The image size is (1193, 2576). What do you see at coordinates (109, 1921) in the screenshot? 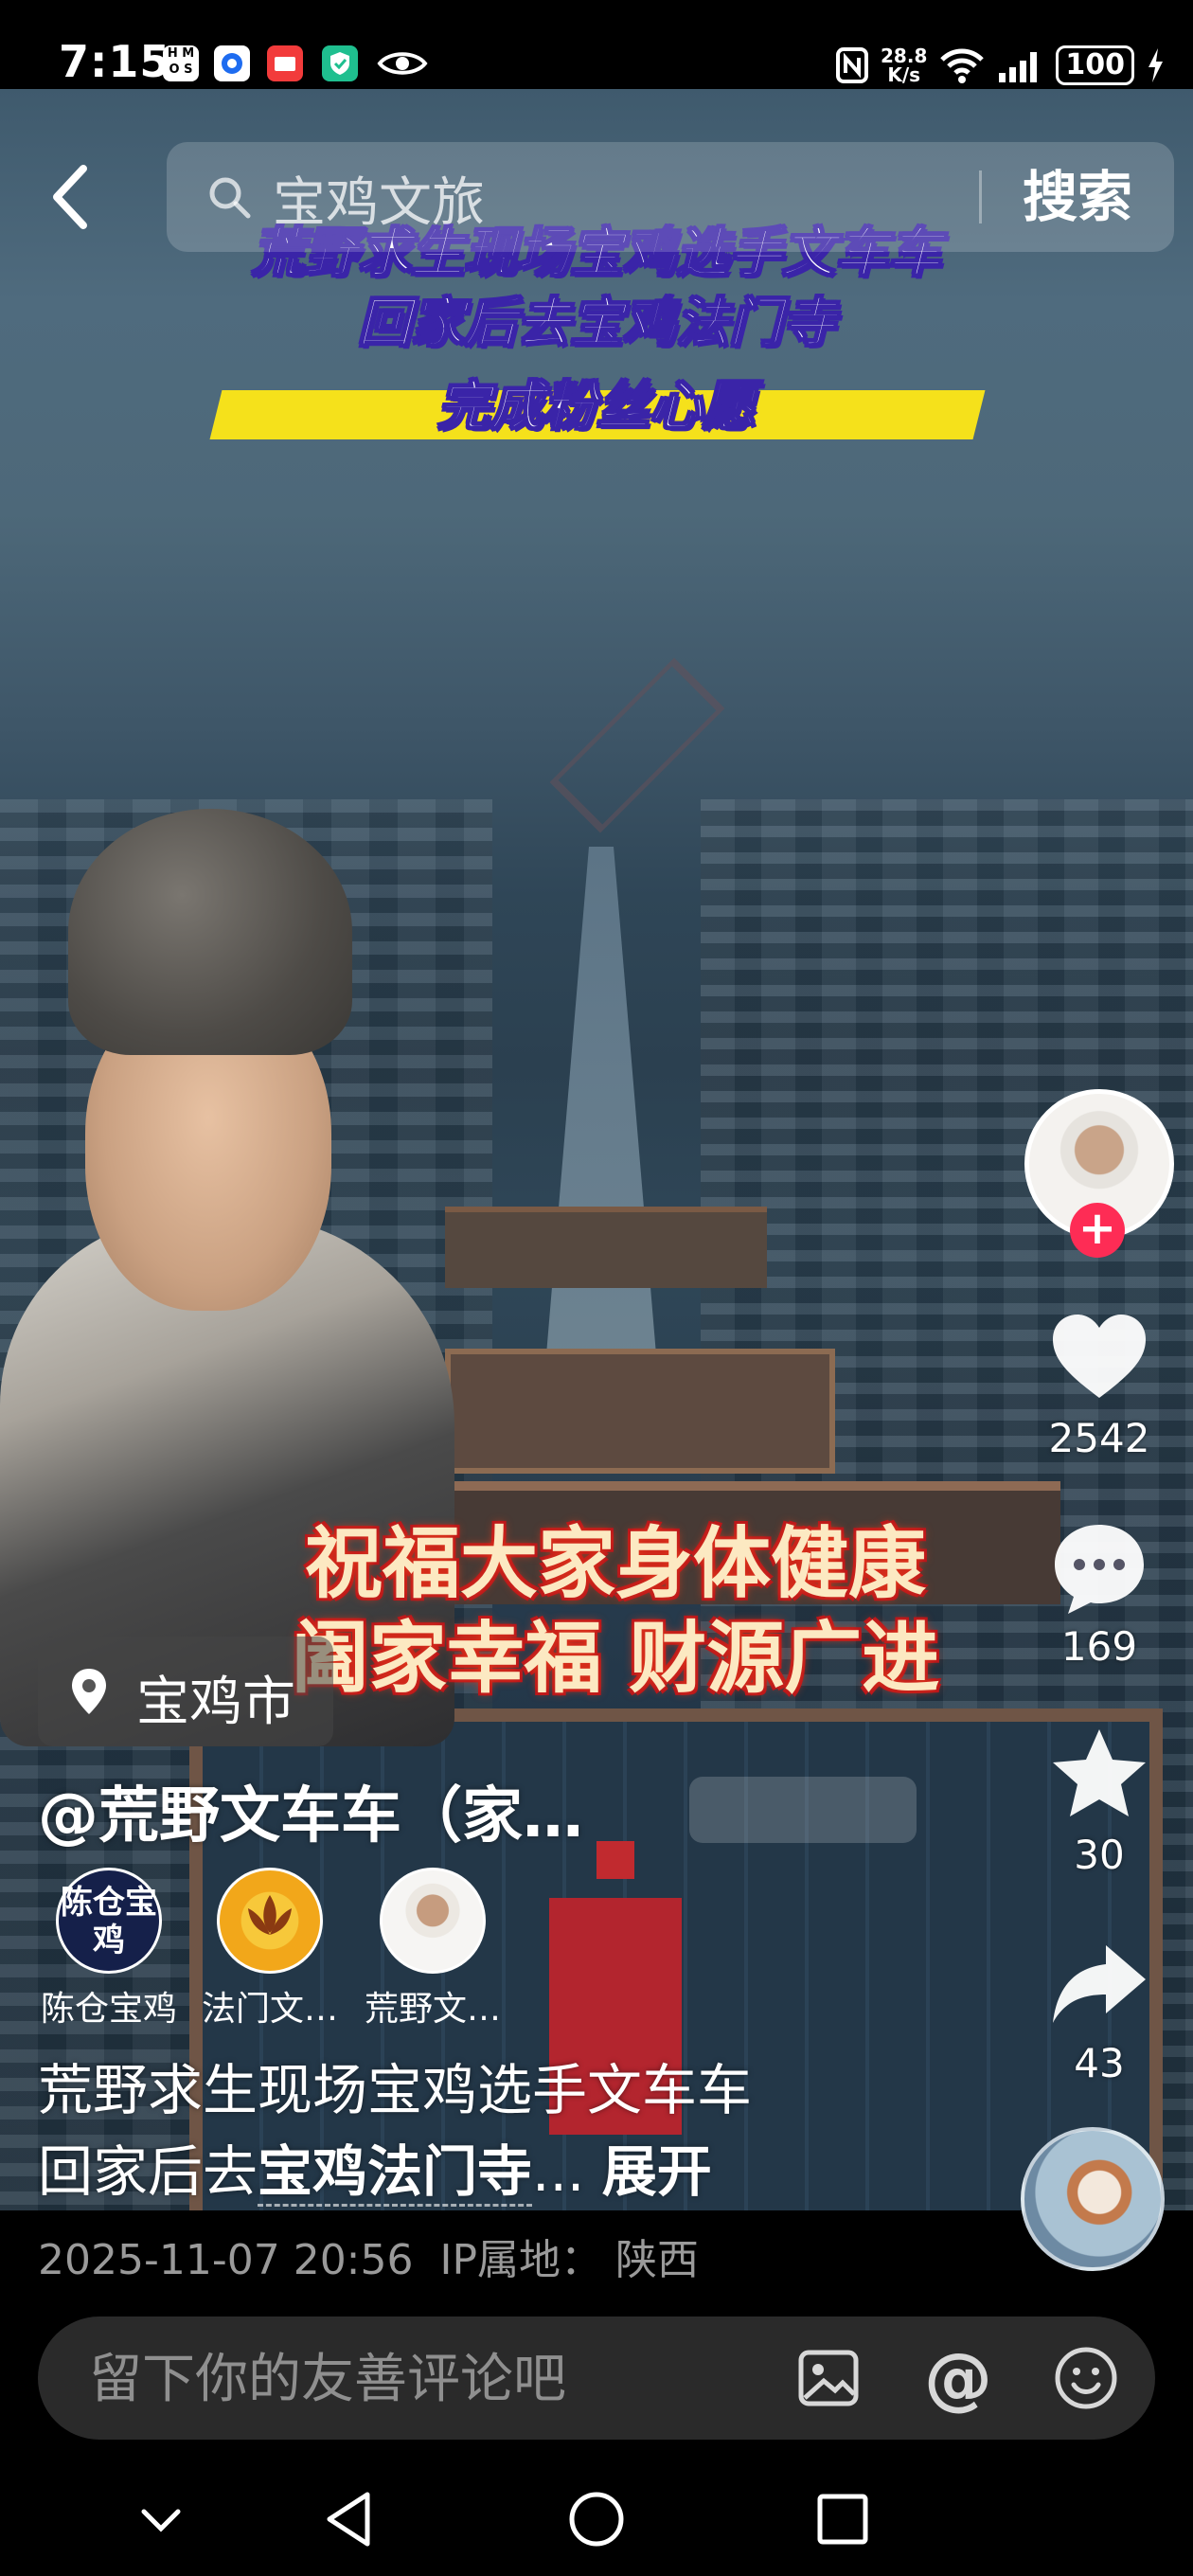
I see `related-account-avatar: 陈仓宝鸡` at bounding box center [109, 1921].